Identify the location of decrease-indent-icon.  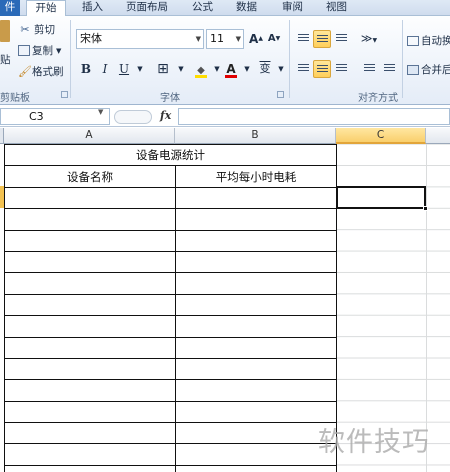
(369, 68).